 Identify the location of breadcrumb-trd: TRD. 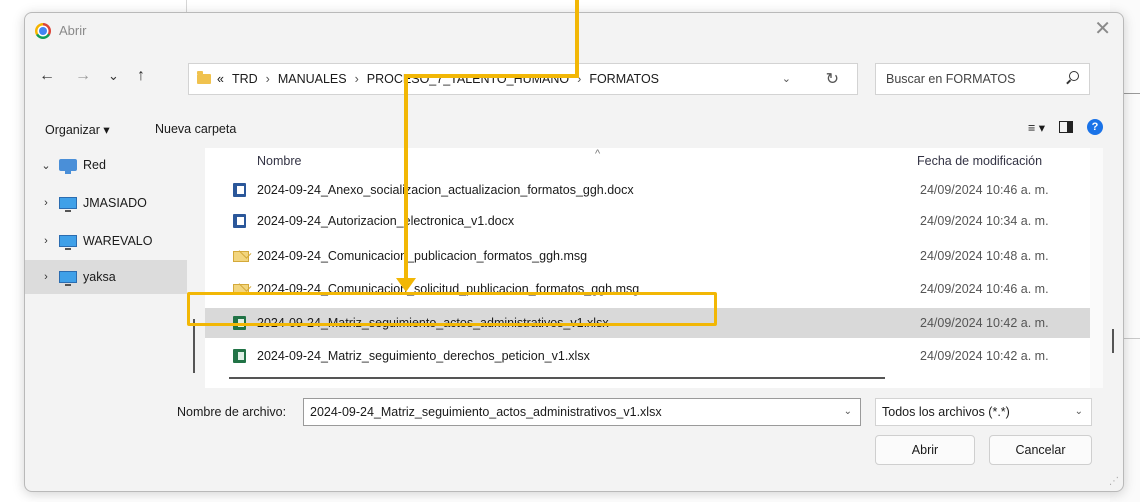
(245, 79).